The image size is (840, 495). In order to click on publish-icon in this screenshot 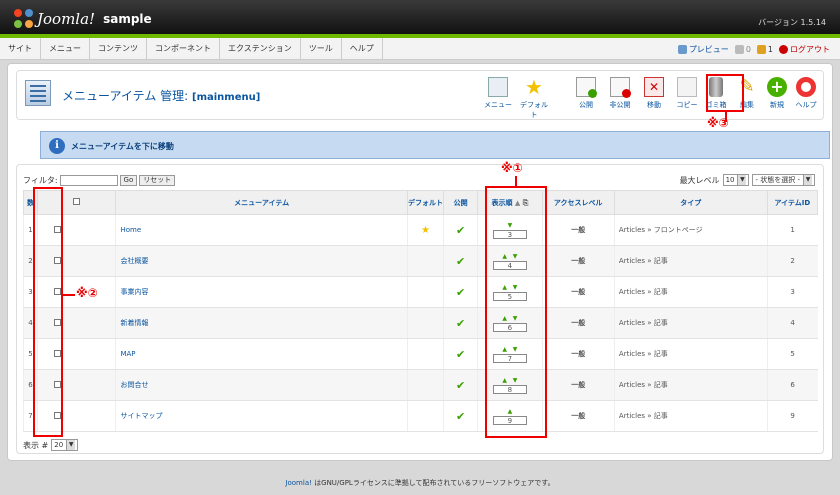, I will do `click(586, 87)`.